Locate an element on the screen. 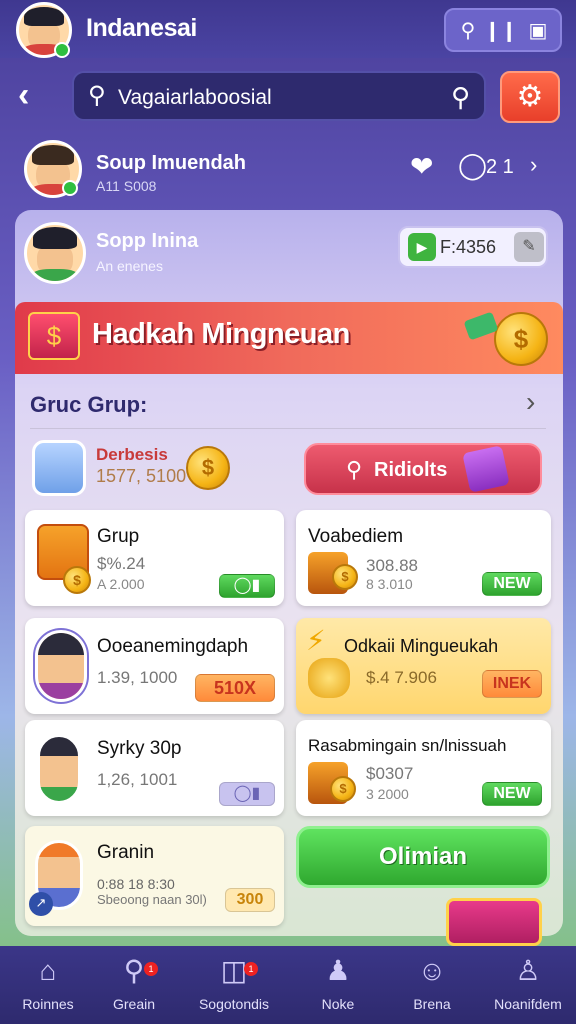 The height and width of the screenshot is (1024, 576). coin-balance: ▶ F:4356 ✎ is located at coordinates (473, 247).